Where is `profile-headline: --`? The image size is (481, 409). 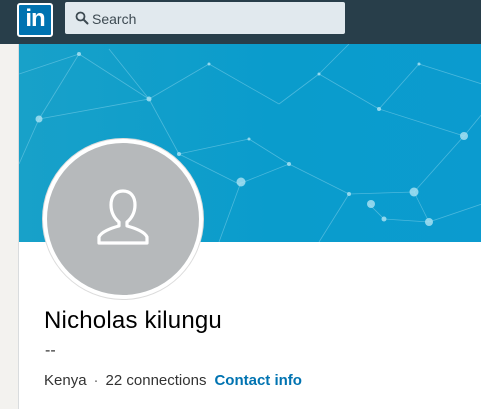 profile-headline: -- is located at coordinates (50, 350).